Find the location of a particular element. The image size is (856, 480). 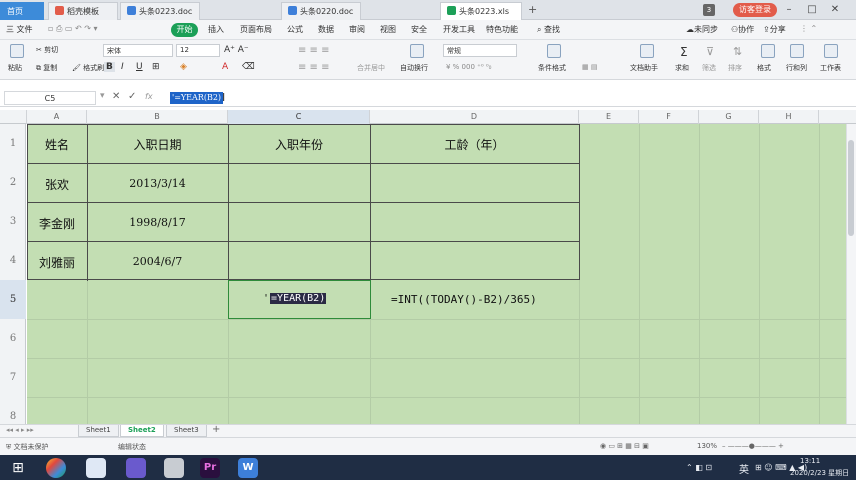

close-icon: ✕ is located at coordinates (835, 10).